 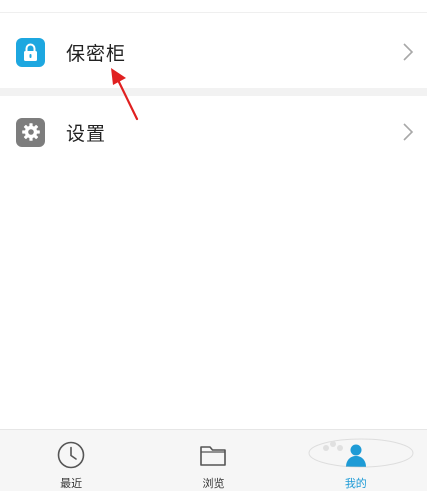 What do you see at coordinates (355, 483) in the screenshot?
I see `tab-label: 我的` at bounding box center [355, 483].